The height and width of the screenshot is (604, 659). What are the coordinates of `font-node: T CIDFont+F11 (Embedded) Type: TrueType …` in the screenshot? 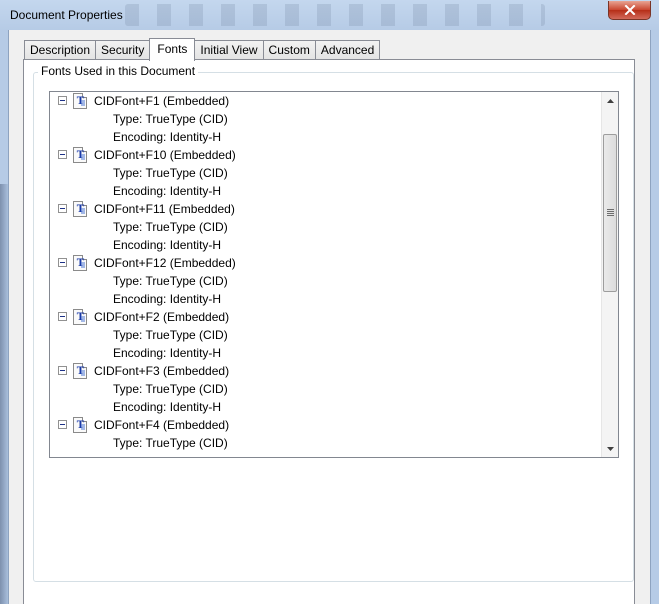 It's located at (326, 227).